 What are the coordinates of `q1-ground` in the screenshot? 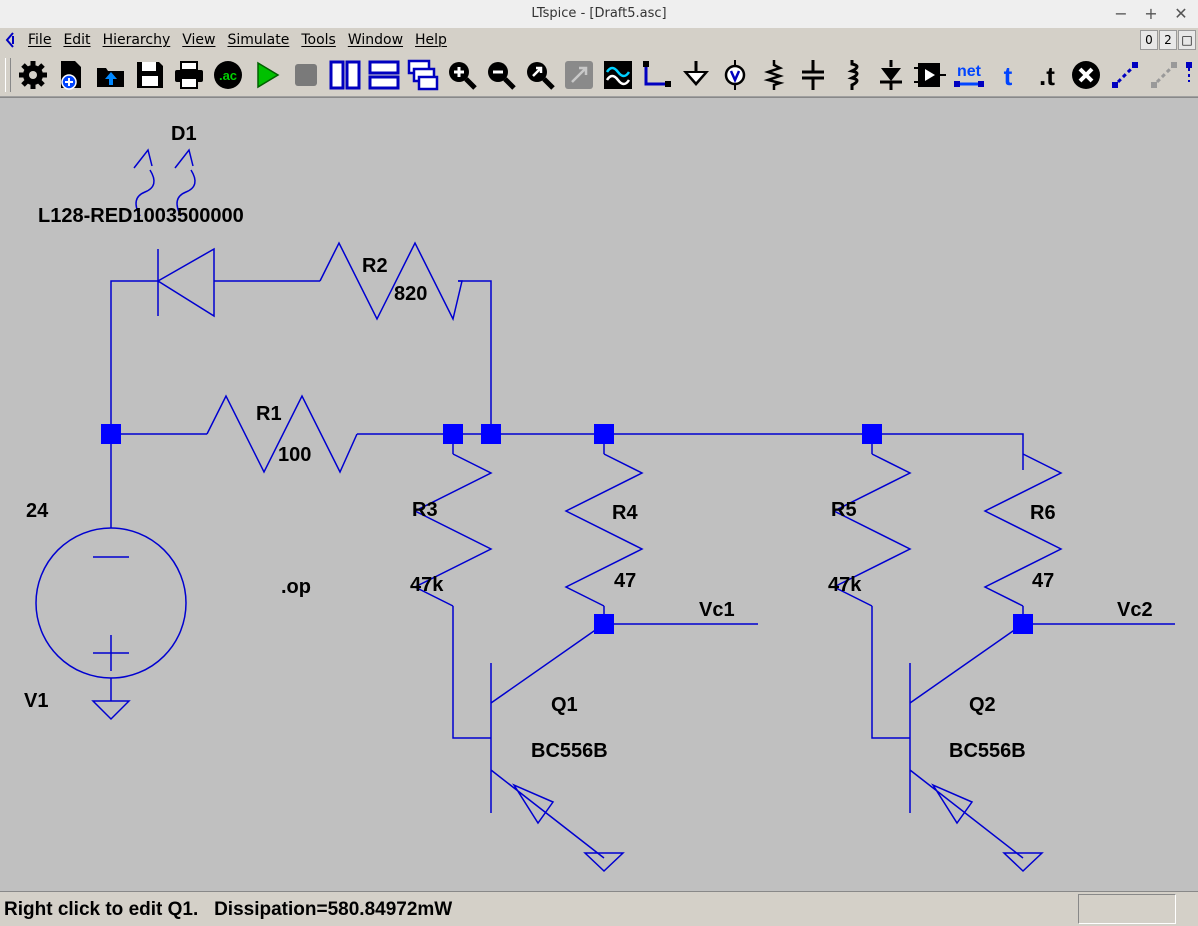 It's located at (604, 862).